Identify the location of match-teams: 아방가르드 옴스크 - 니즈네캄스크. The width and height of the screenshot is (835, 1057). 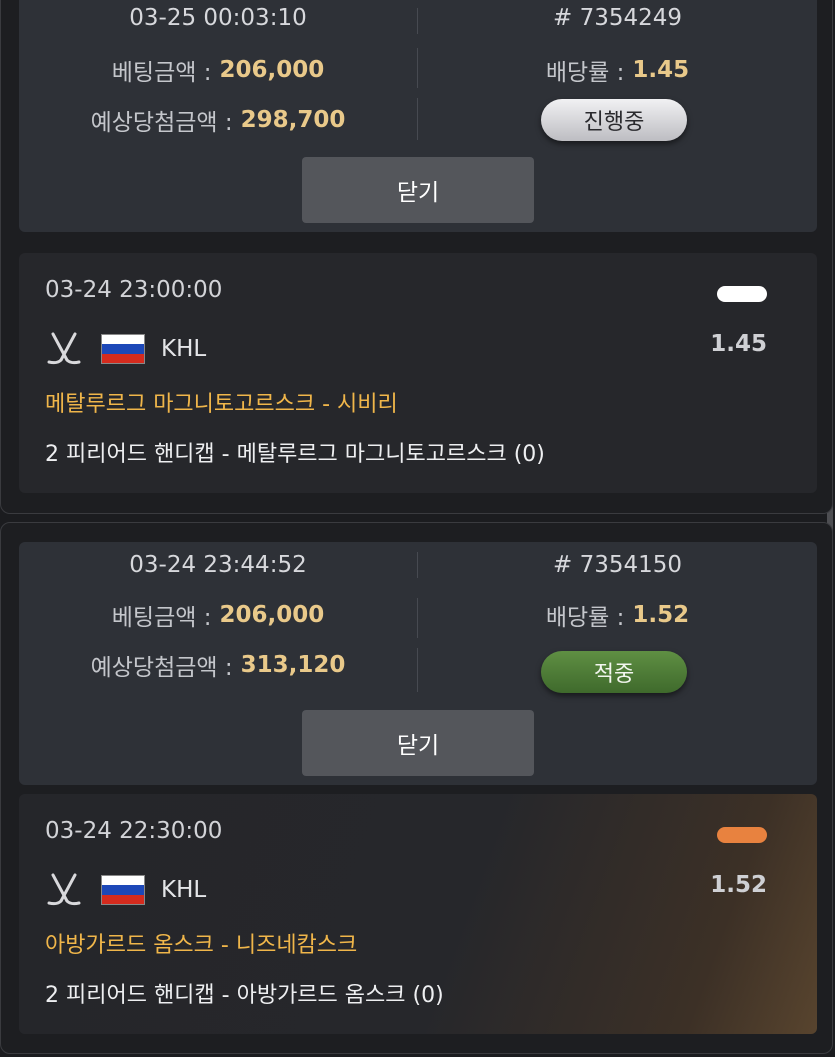
(201, 945).